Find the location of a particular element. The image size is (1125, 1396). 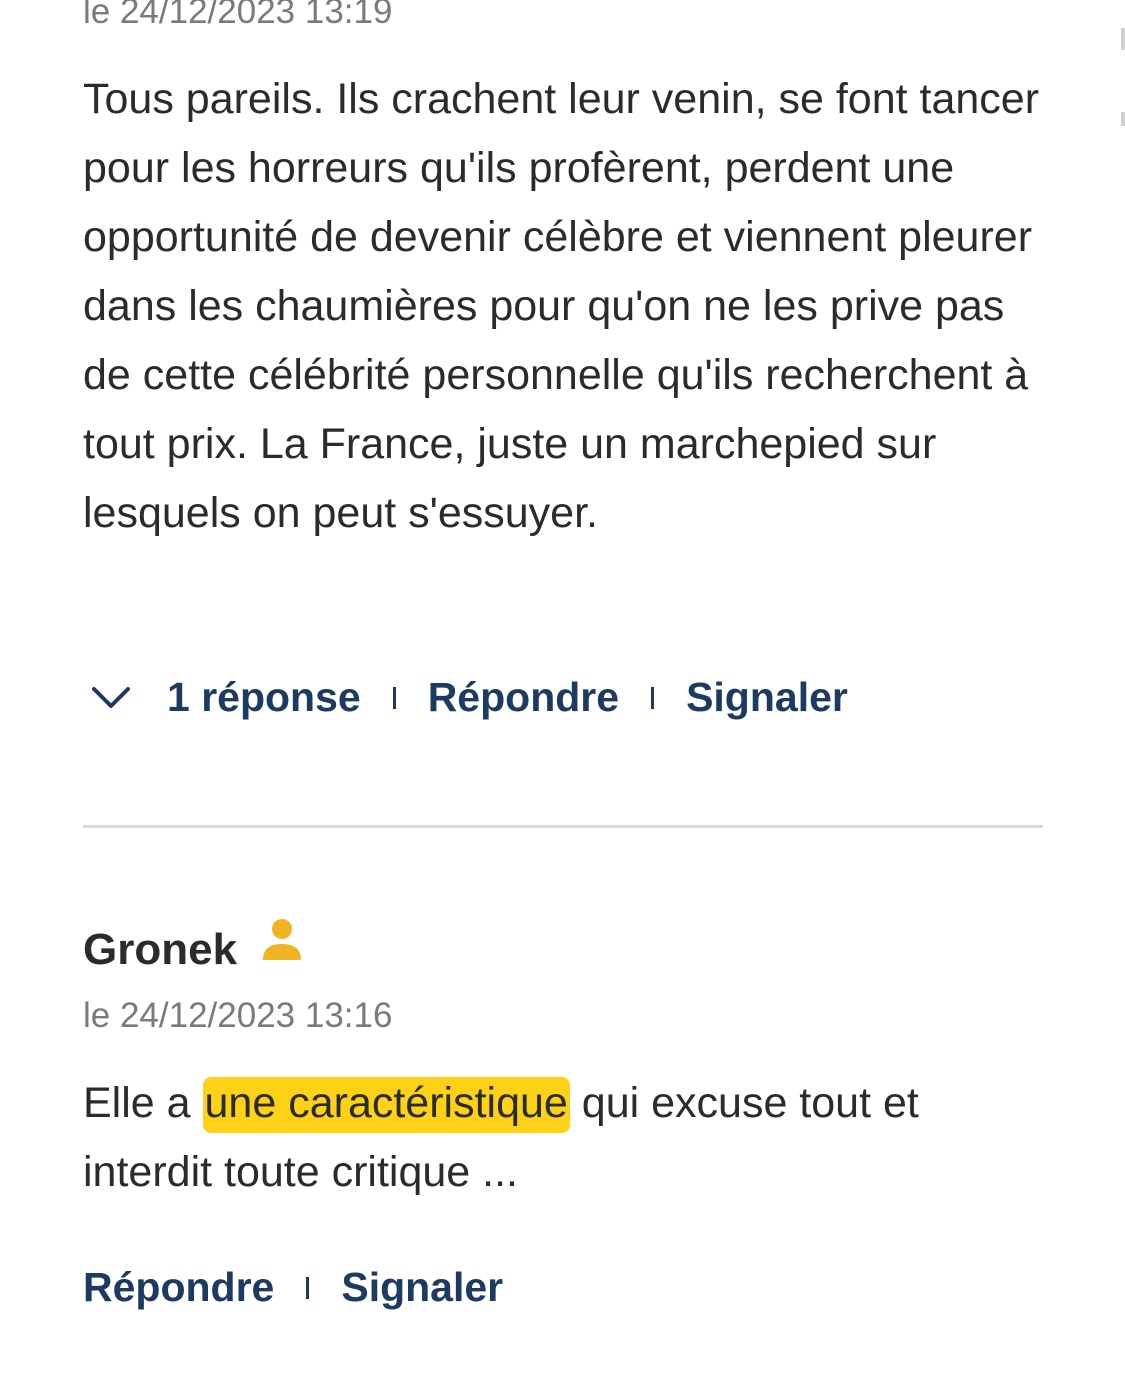

comment-2-author-row: Gronek is located at coordinates (193, 950).